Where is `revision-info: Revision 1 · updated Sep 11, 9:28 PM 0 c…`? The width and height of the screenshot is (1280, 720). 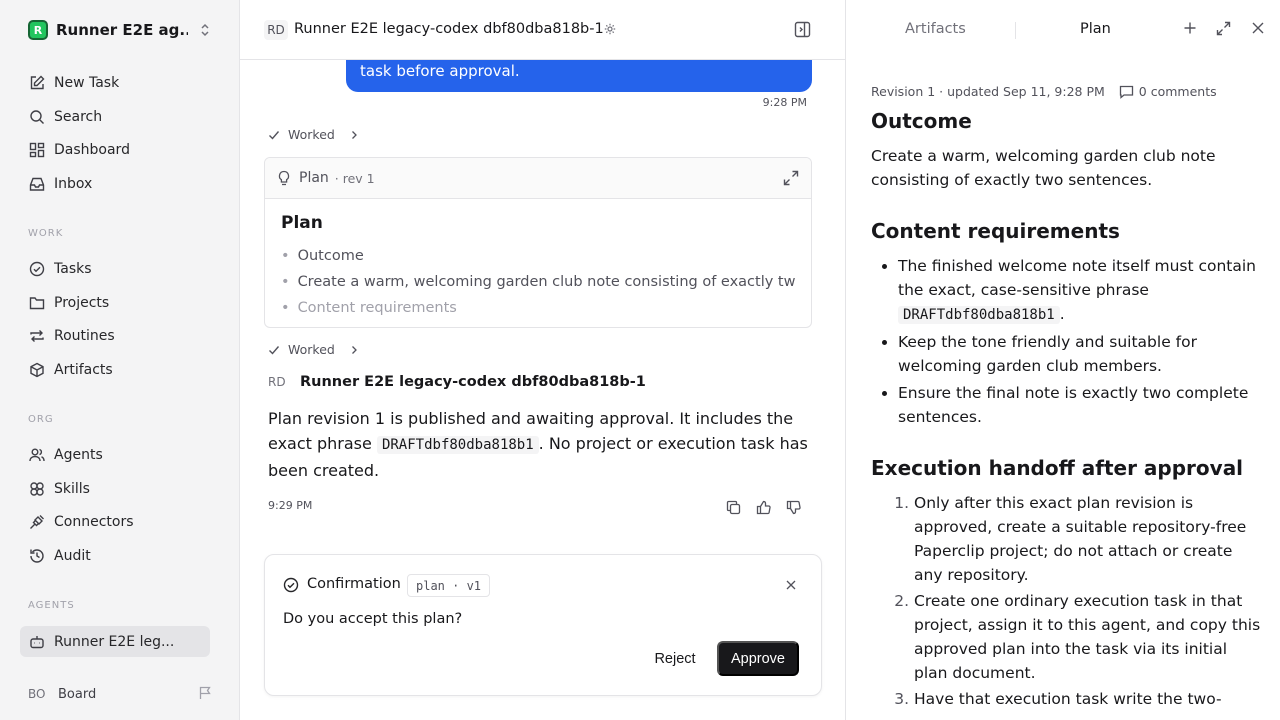
revision-info: Revision 1 · updated Sep 11, 9:28 PM 0 c… is located at coordinates (1044, 91).